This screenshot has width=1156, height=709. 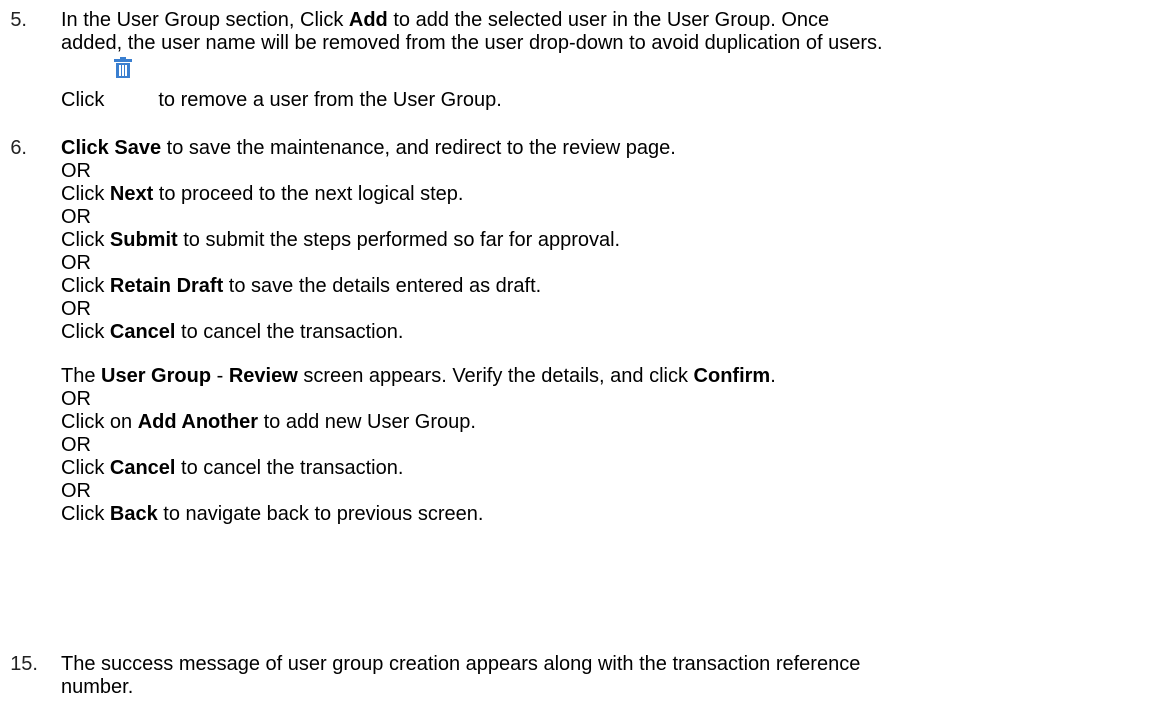 I want to click on step-number: 5., so click(x=18, y=20).